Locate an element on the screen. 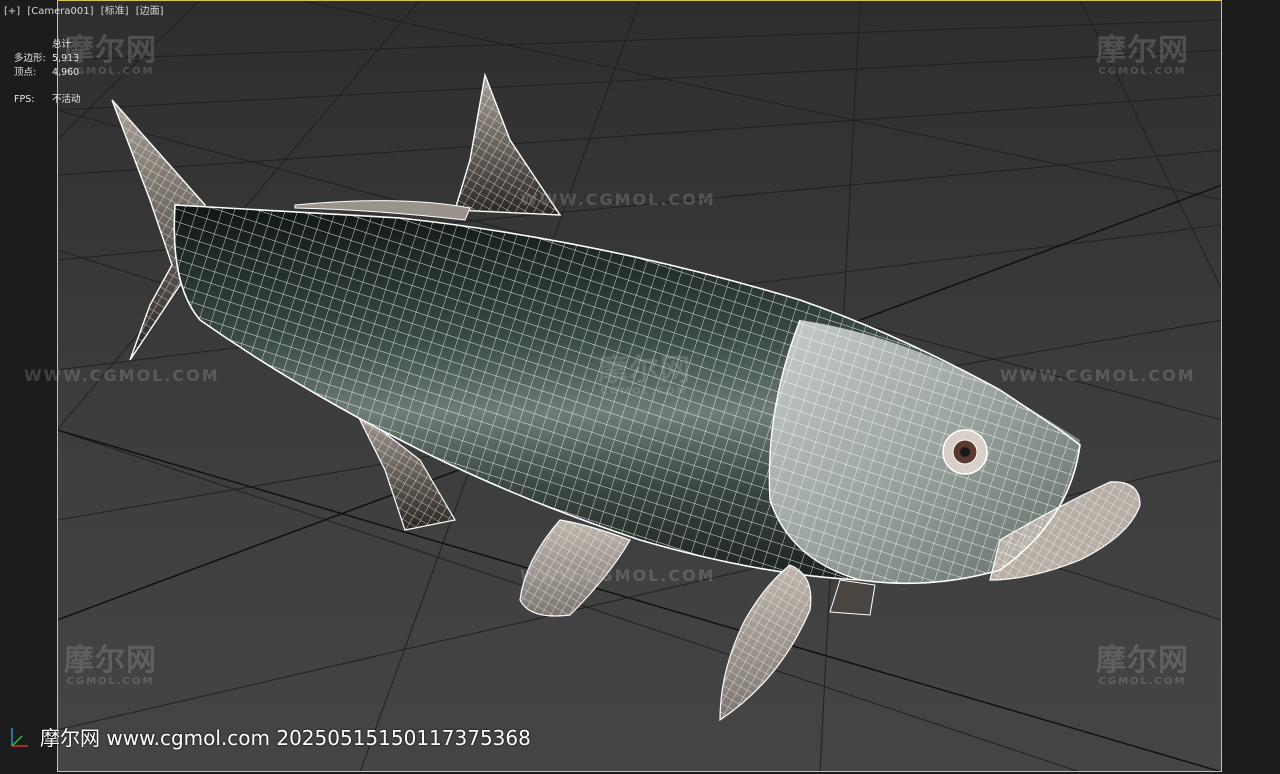 The height and width of the screenshot is (774, 1280). stats-fps-value: 不活动 is located at coordinates (66, 99).